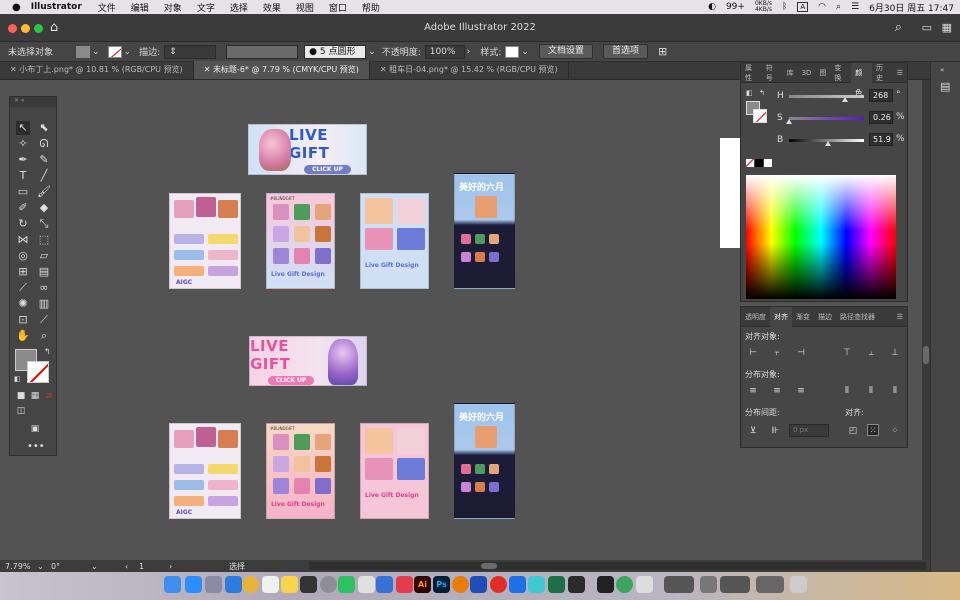  What do you see at coordinates (23, 224) in the screenshot?
I see `rotate-tool-icon: ↻` at bounding box center [23, 224].